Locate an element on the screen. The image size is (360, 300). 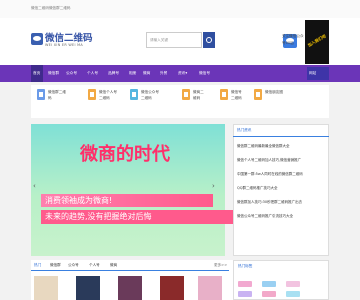
icon-label-official: 微信公众号二维码 is located at coordinates (150, 95).